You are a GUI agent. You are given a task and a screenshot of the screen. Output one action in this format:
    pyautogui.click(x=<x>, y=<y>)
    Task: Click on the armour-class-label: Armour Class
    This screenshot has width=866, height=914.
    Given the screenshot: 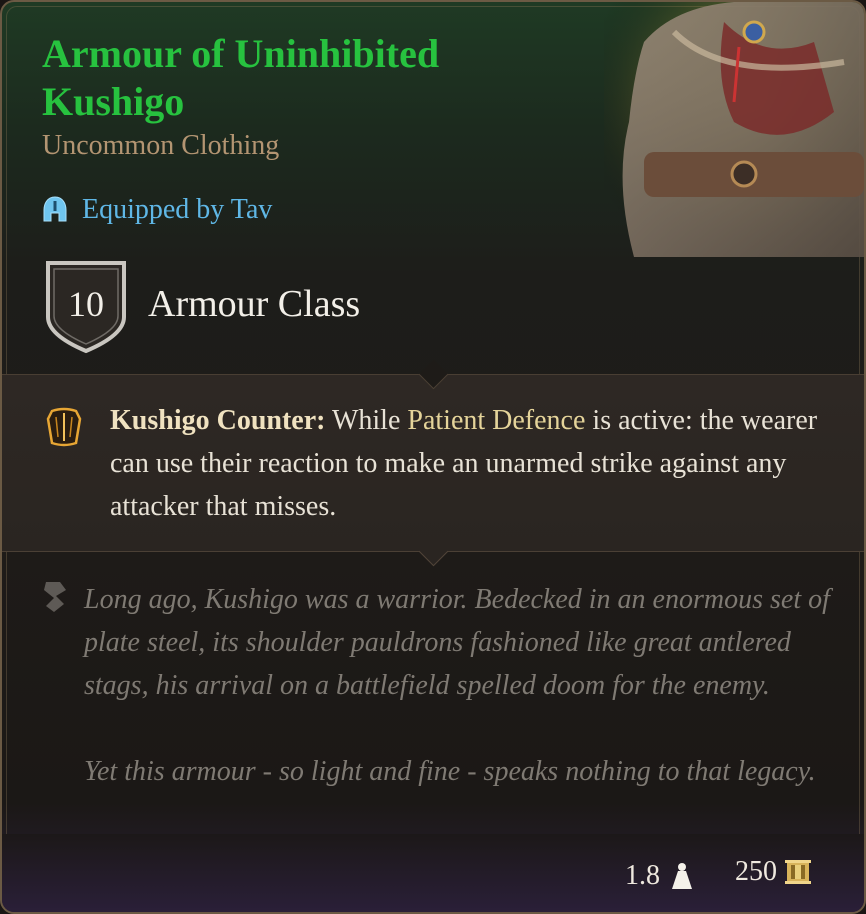 What is the action you would take?
    pyautogui.click(x=254, y=304)
    